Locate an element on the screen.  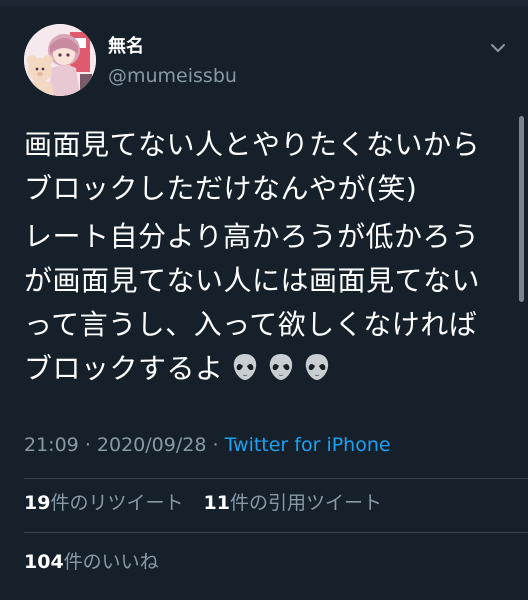
emoji-group is located at coordinates (281, 367).